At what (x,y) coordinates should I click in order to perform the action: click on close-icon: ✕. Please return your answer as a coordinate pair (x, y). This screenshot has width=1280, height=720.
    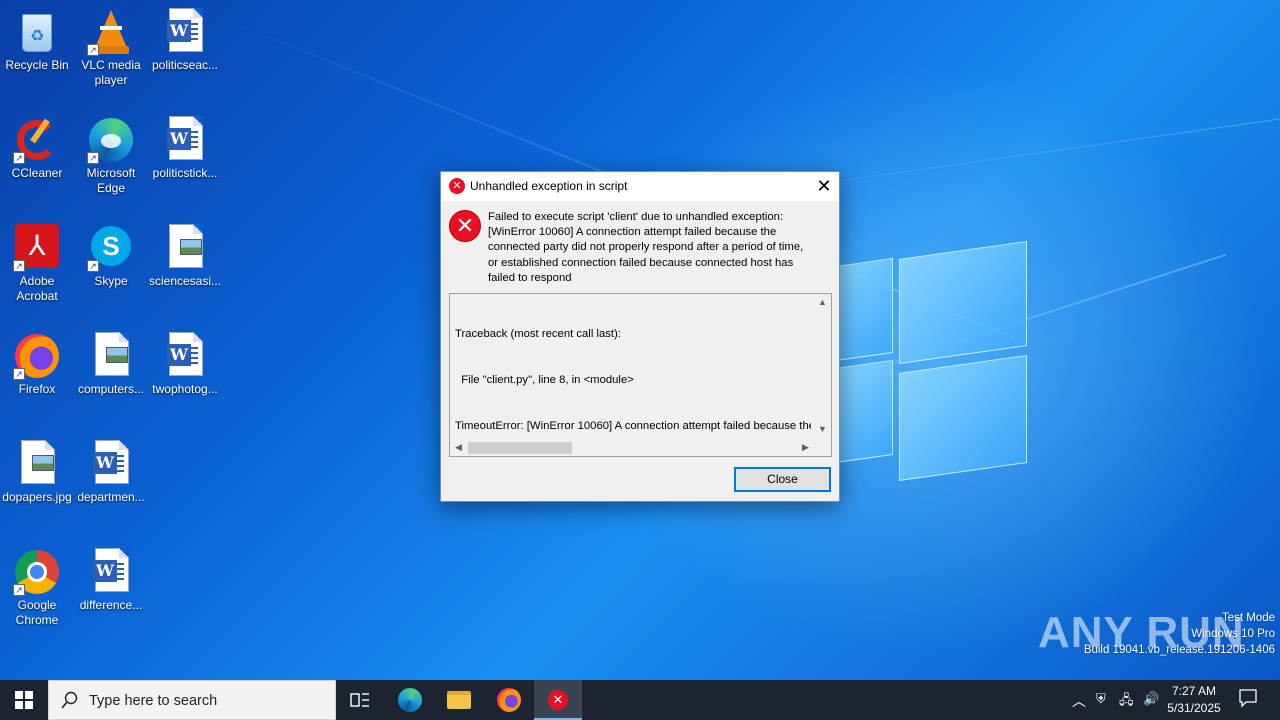
    Looking at the image, I should click on (824, 186).